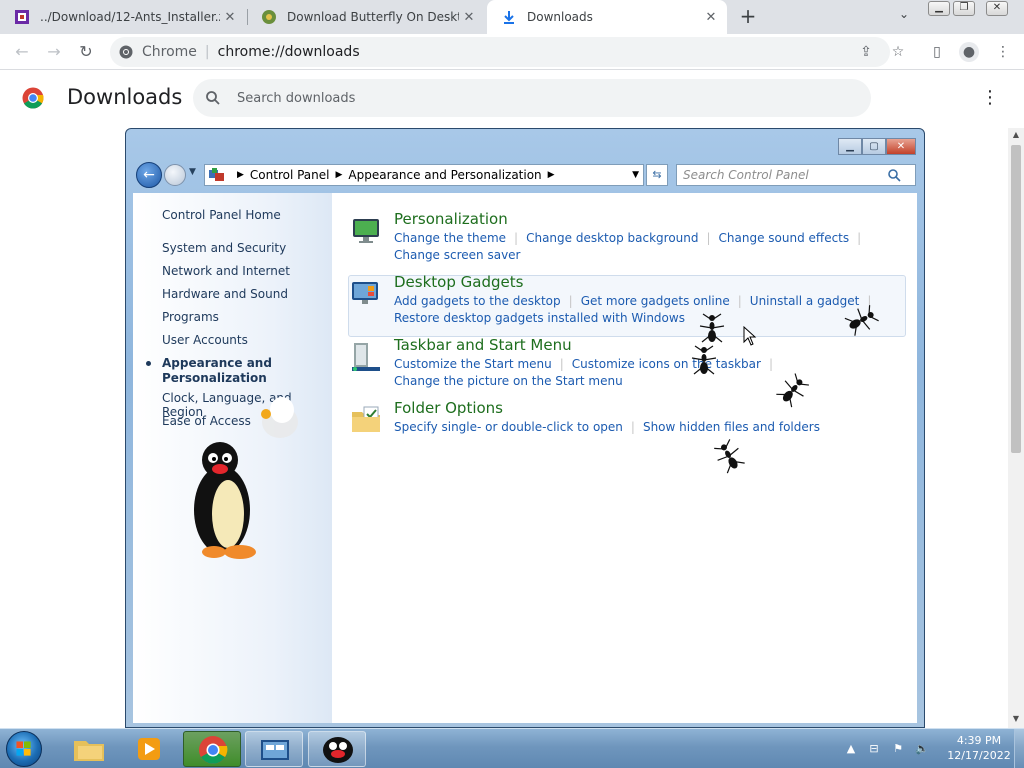 The width and height of the screenshot is (1024, 768). Describe the element at coordinates (54, 52) in the screenshot. I see `forward-arrow-icon: →` at that location.